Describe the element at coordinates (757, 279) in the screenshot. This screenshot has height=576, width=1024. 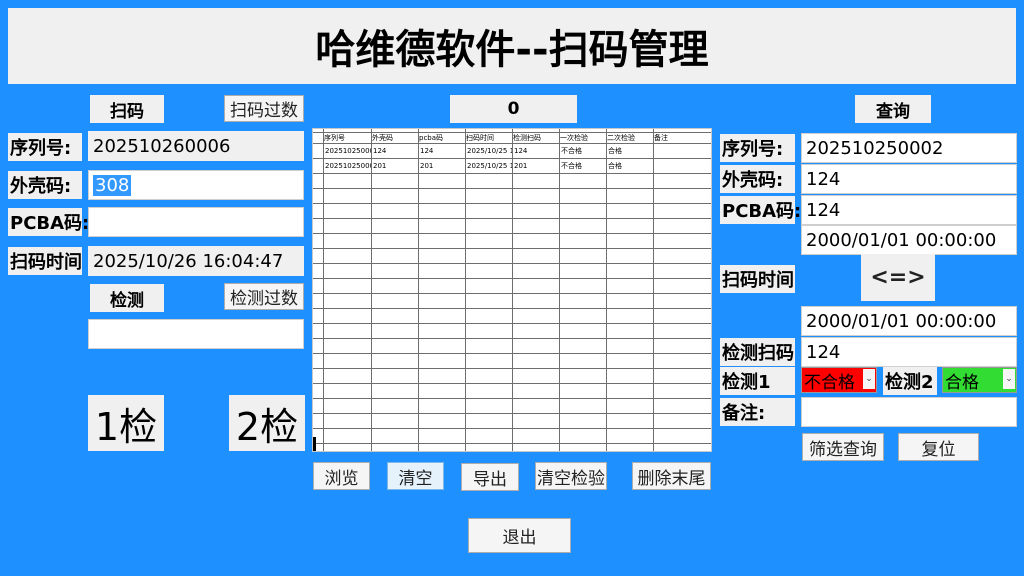
I see `query-time-label: 扫码时间` at that location.